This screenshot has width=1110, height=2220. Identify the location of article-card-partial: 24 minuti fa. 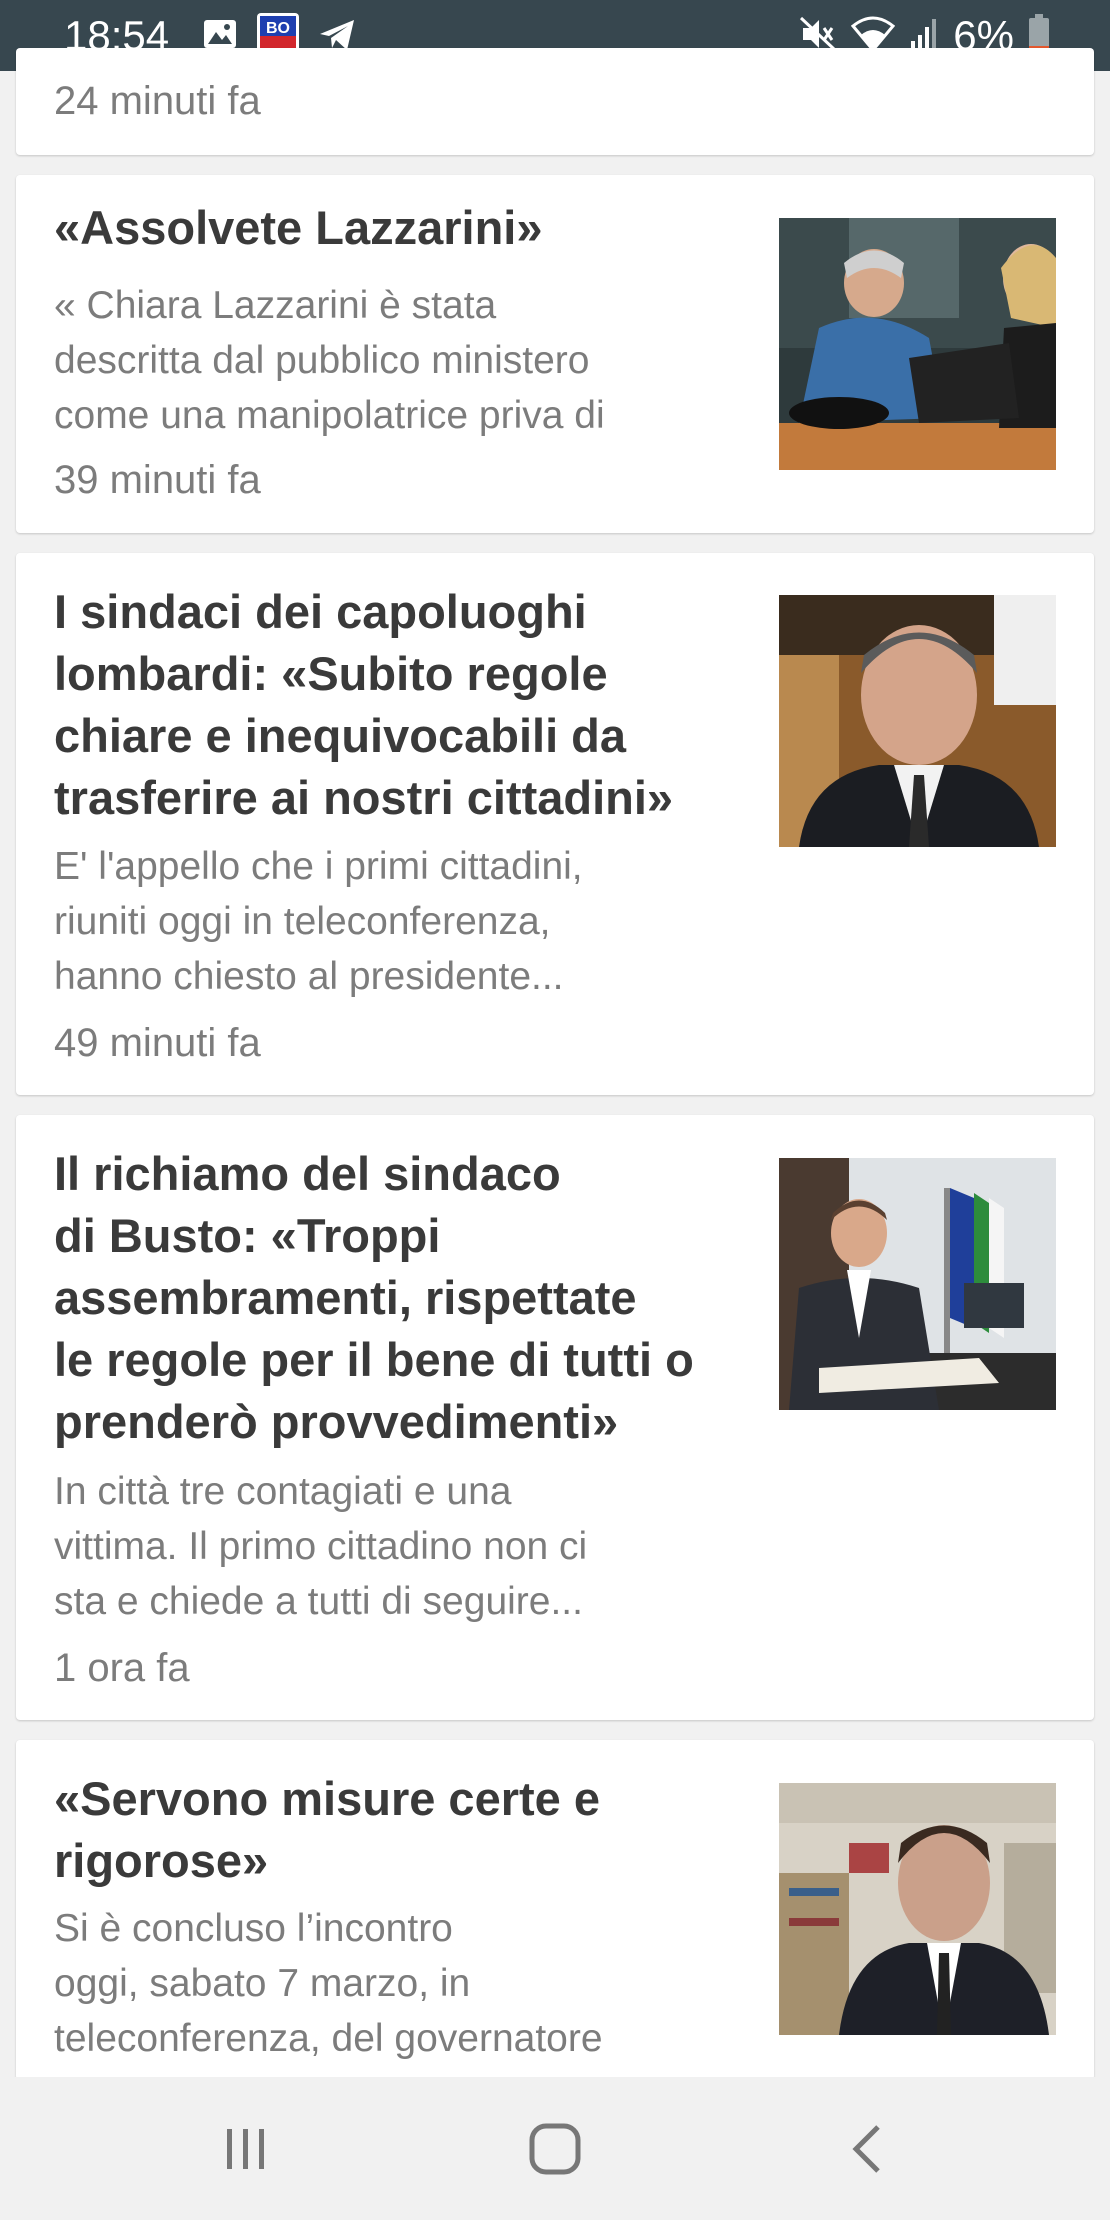
(555, 101).